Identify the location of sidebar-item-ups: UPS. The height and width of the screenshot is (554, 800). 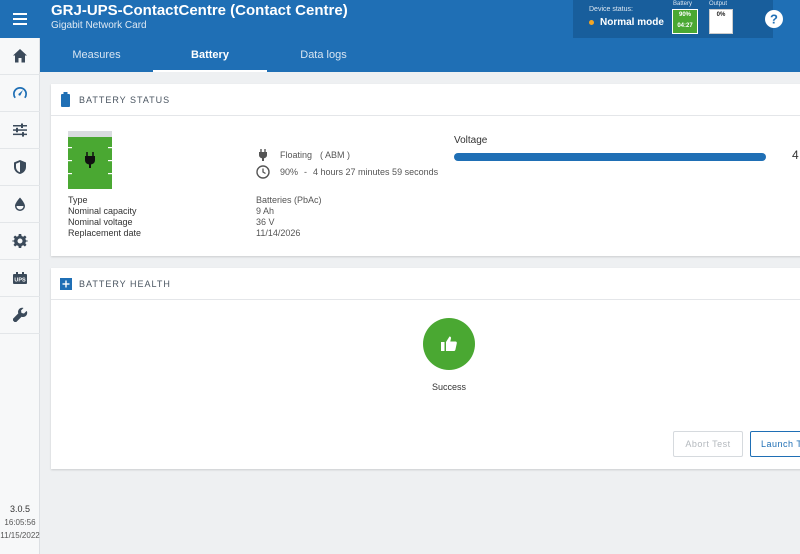
(20, 278).